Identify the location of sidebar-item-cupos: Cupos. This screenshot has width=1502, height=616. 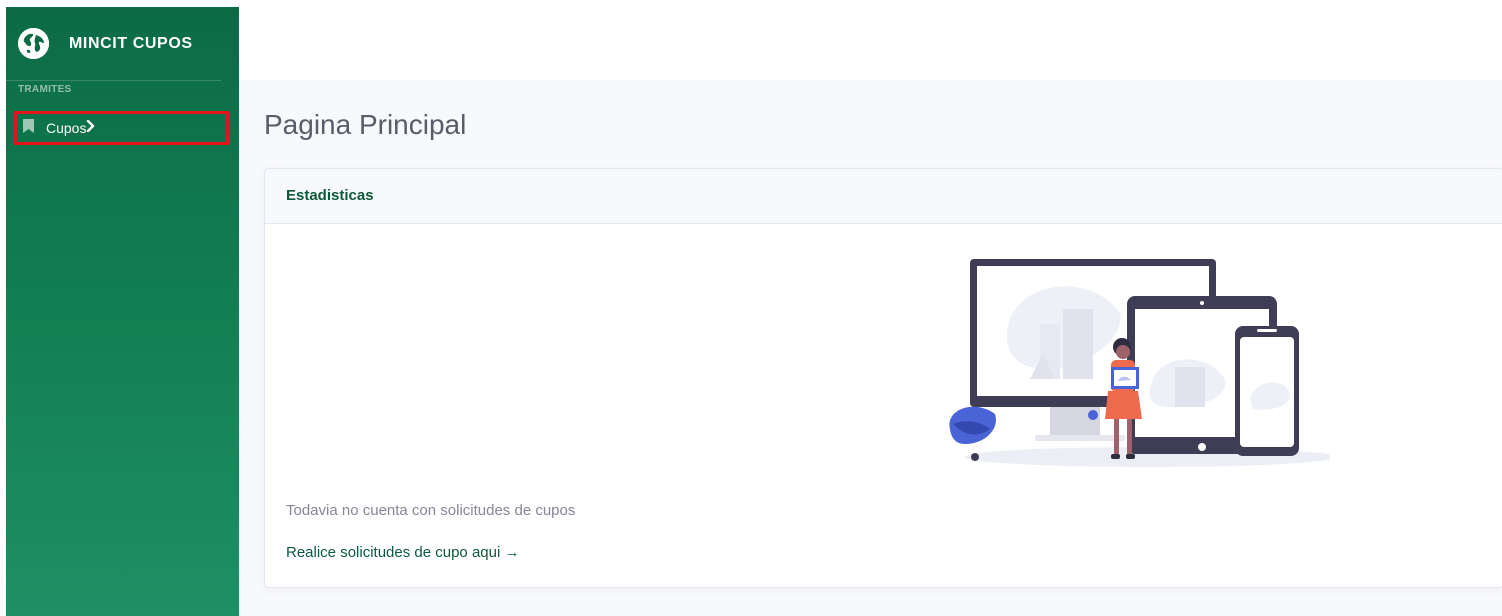
(121, 128).